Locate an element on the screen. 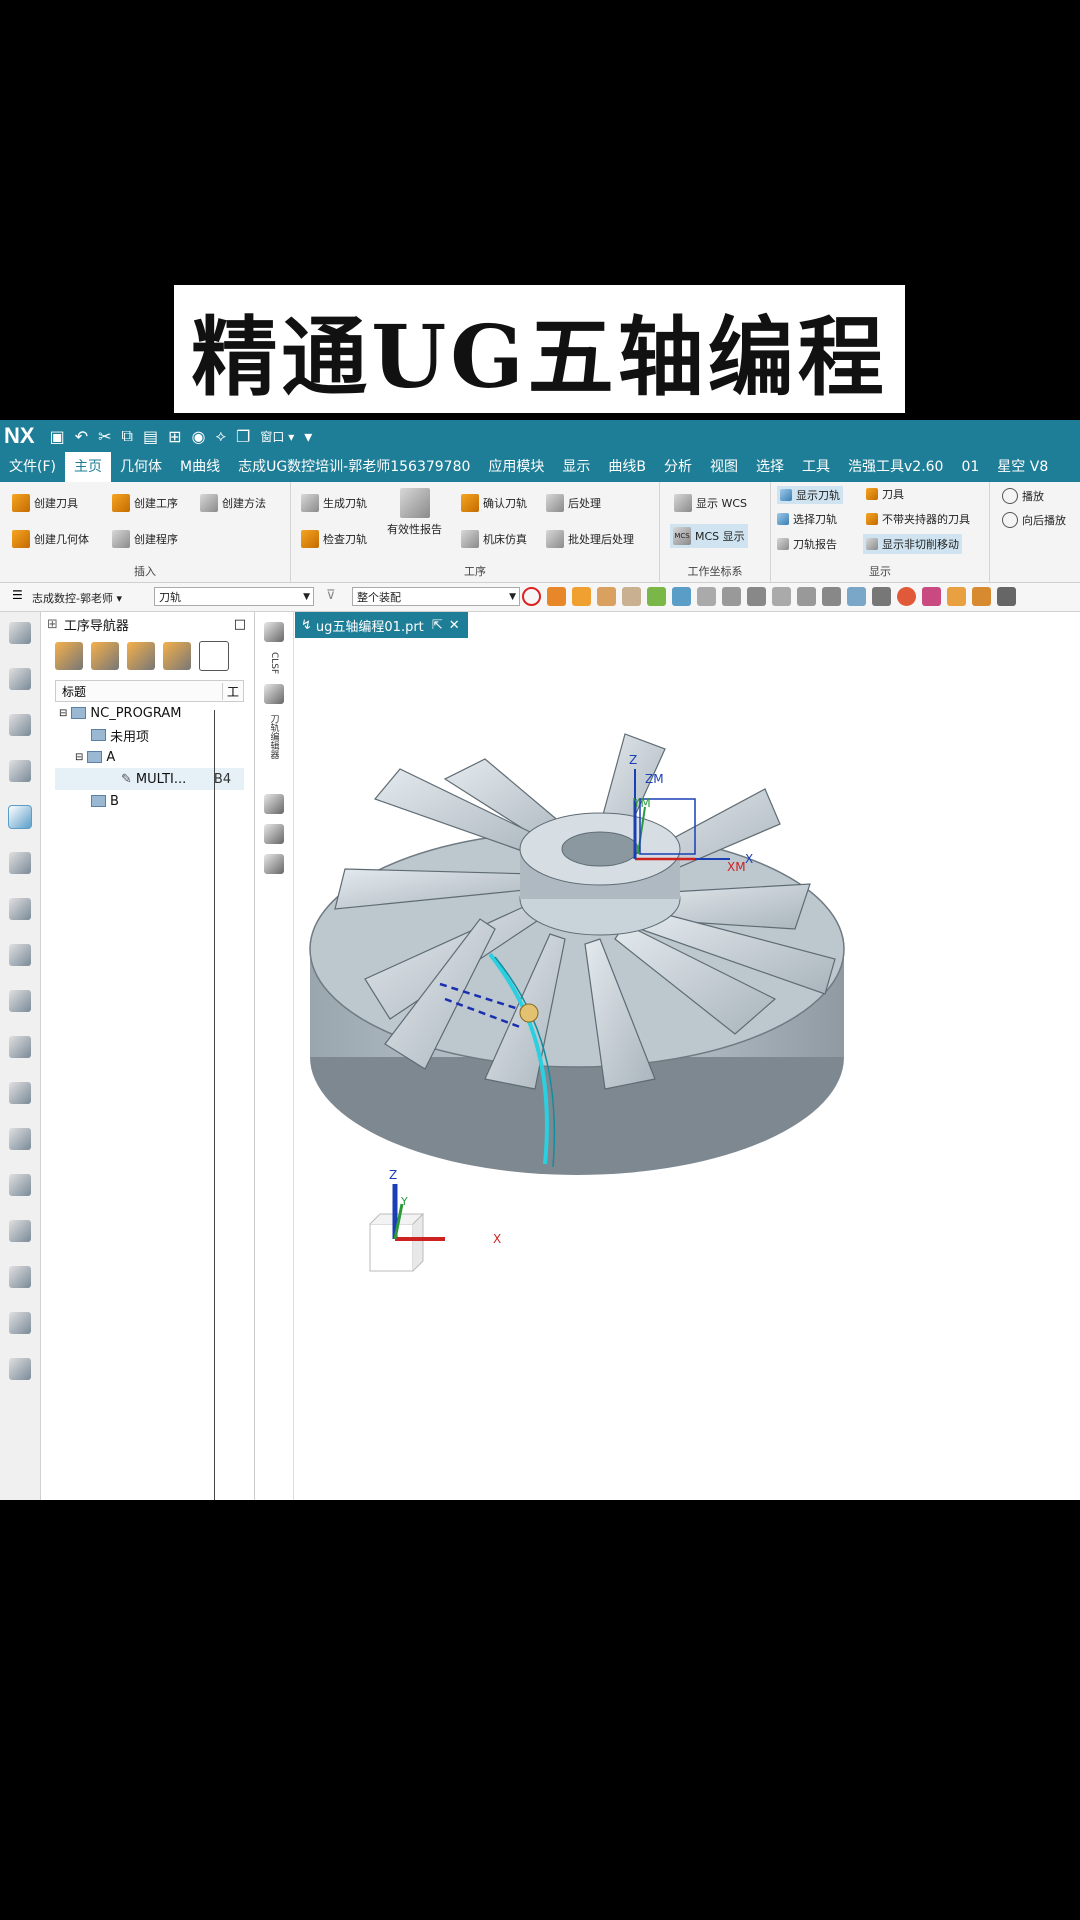 The image size is (1080, 1920). operation-navigator-icon is located at coordinates (20, 817).